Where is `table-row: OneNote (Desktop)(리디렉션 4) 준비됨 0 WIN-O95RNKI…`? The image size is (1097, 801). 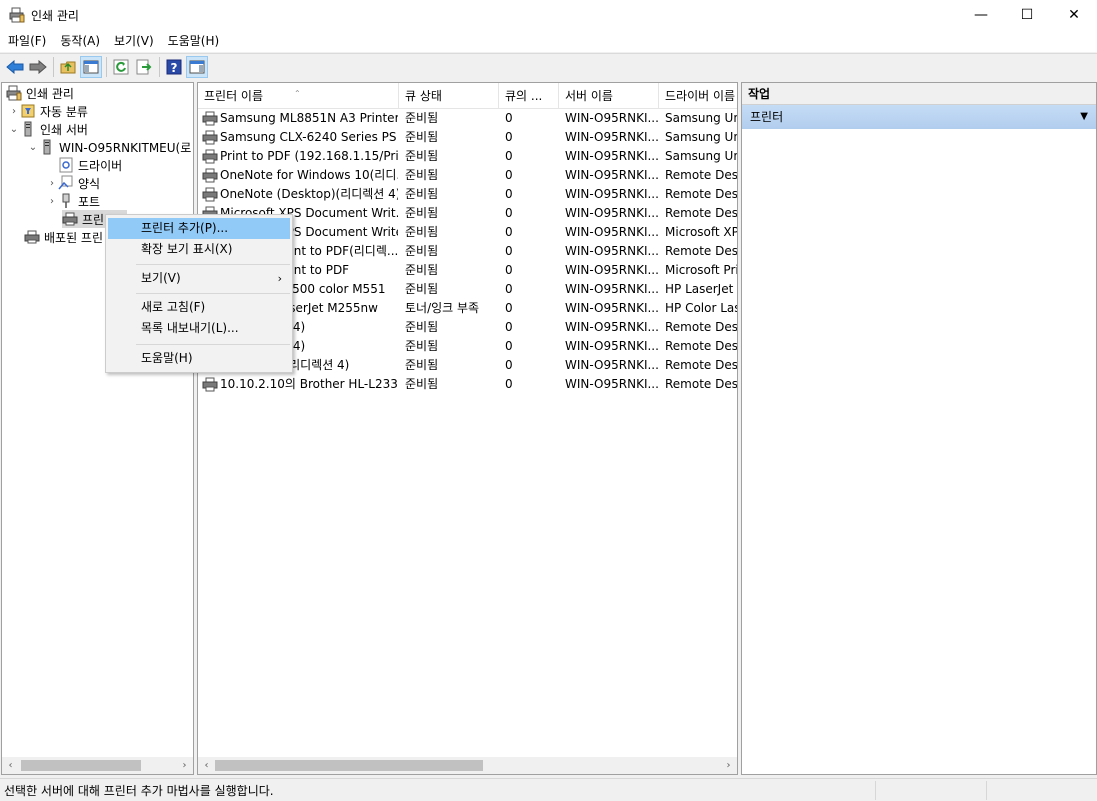 table-row: OneNote (Desktop)(리디렉션 4) 준비됨 0 WIN-O95RNKI… is located at coordinates (467, 194).